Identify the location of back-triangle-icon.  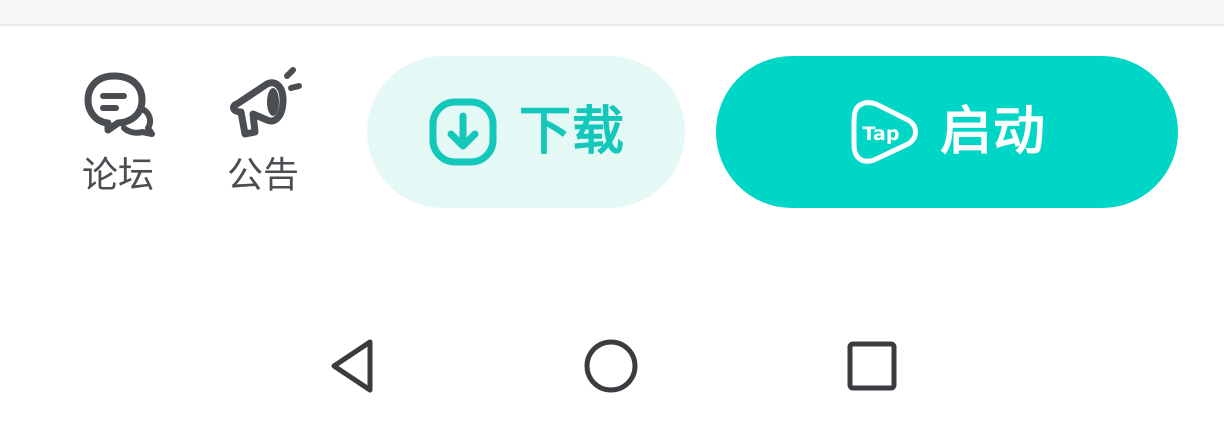
(352, 366).